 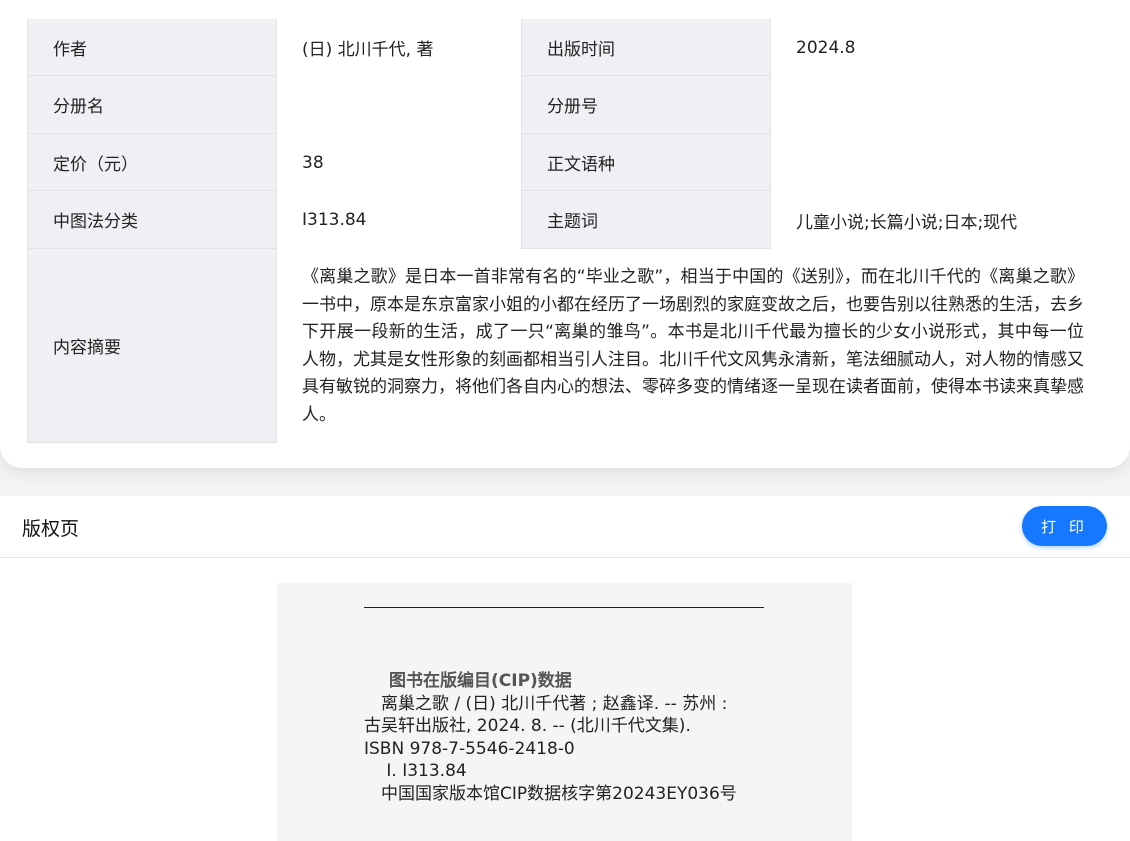 I want to click on print-button: 打 印, so click(x=1064, y=526).